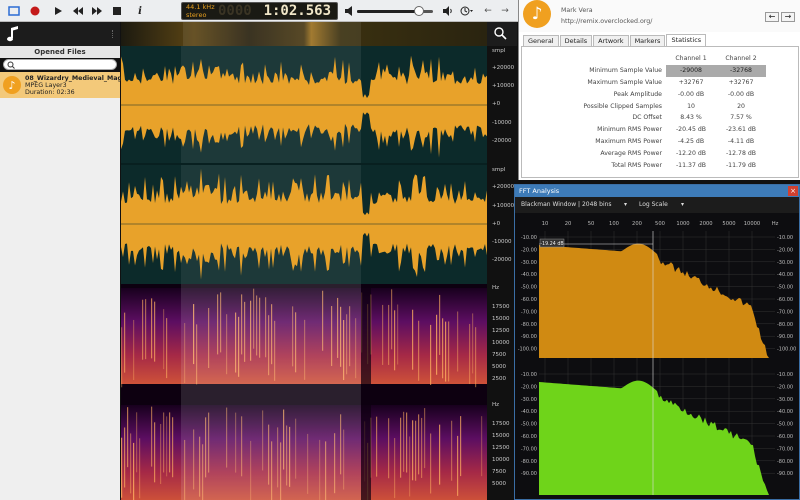 The height and width of the screenshot is (500, 800). What do you see at coordinates (448, 11) in the screenshot?
I see `speaker-loud-icon` at bounding box center [448, 11].